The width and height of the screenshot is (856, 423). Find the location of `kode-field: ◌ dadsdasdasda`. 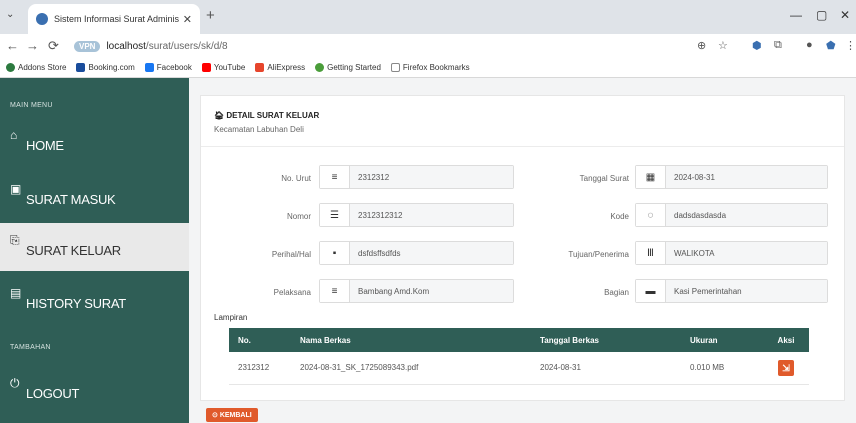

kode-field: ◌ dadsdasdasda is located at coordinates (731, 215).